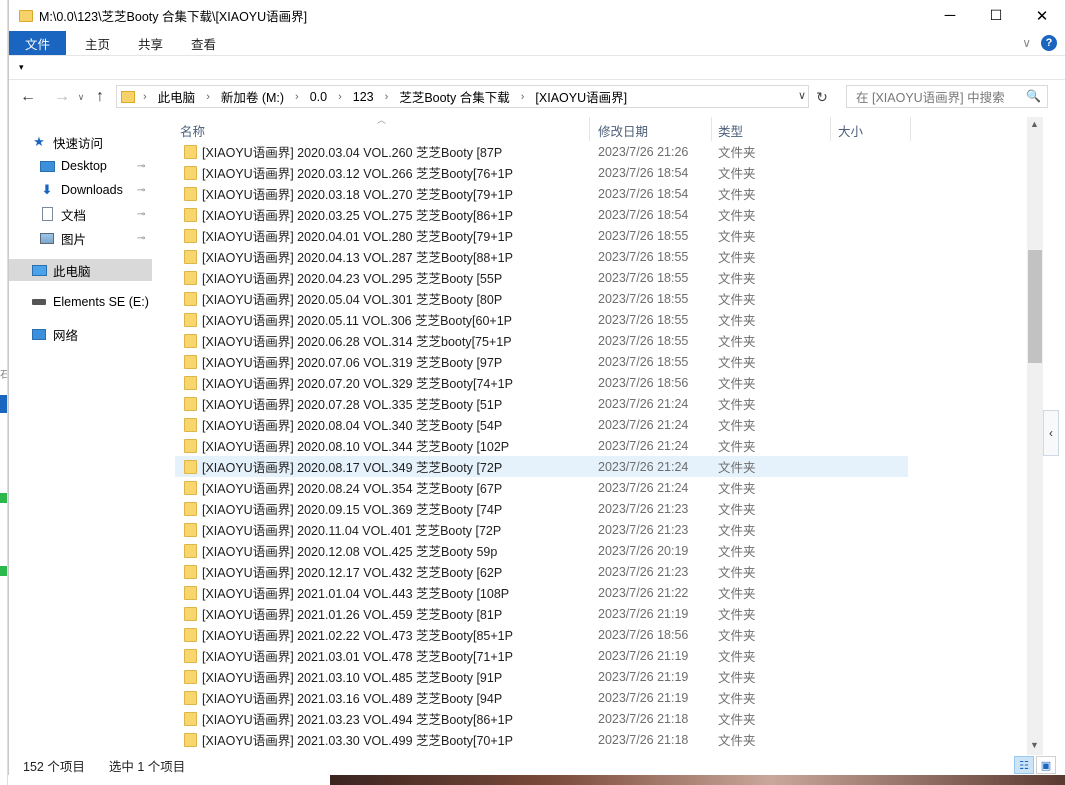  Describe the element at coordinates (1024, 765) in the screenshot. I see `details-view-button: ☷` at that location.